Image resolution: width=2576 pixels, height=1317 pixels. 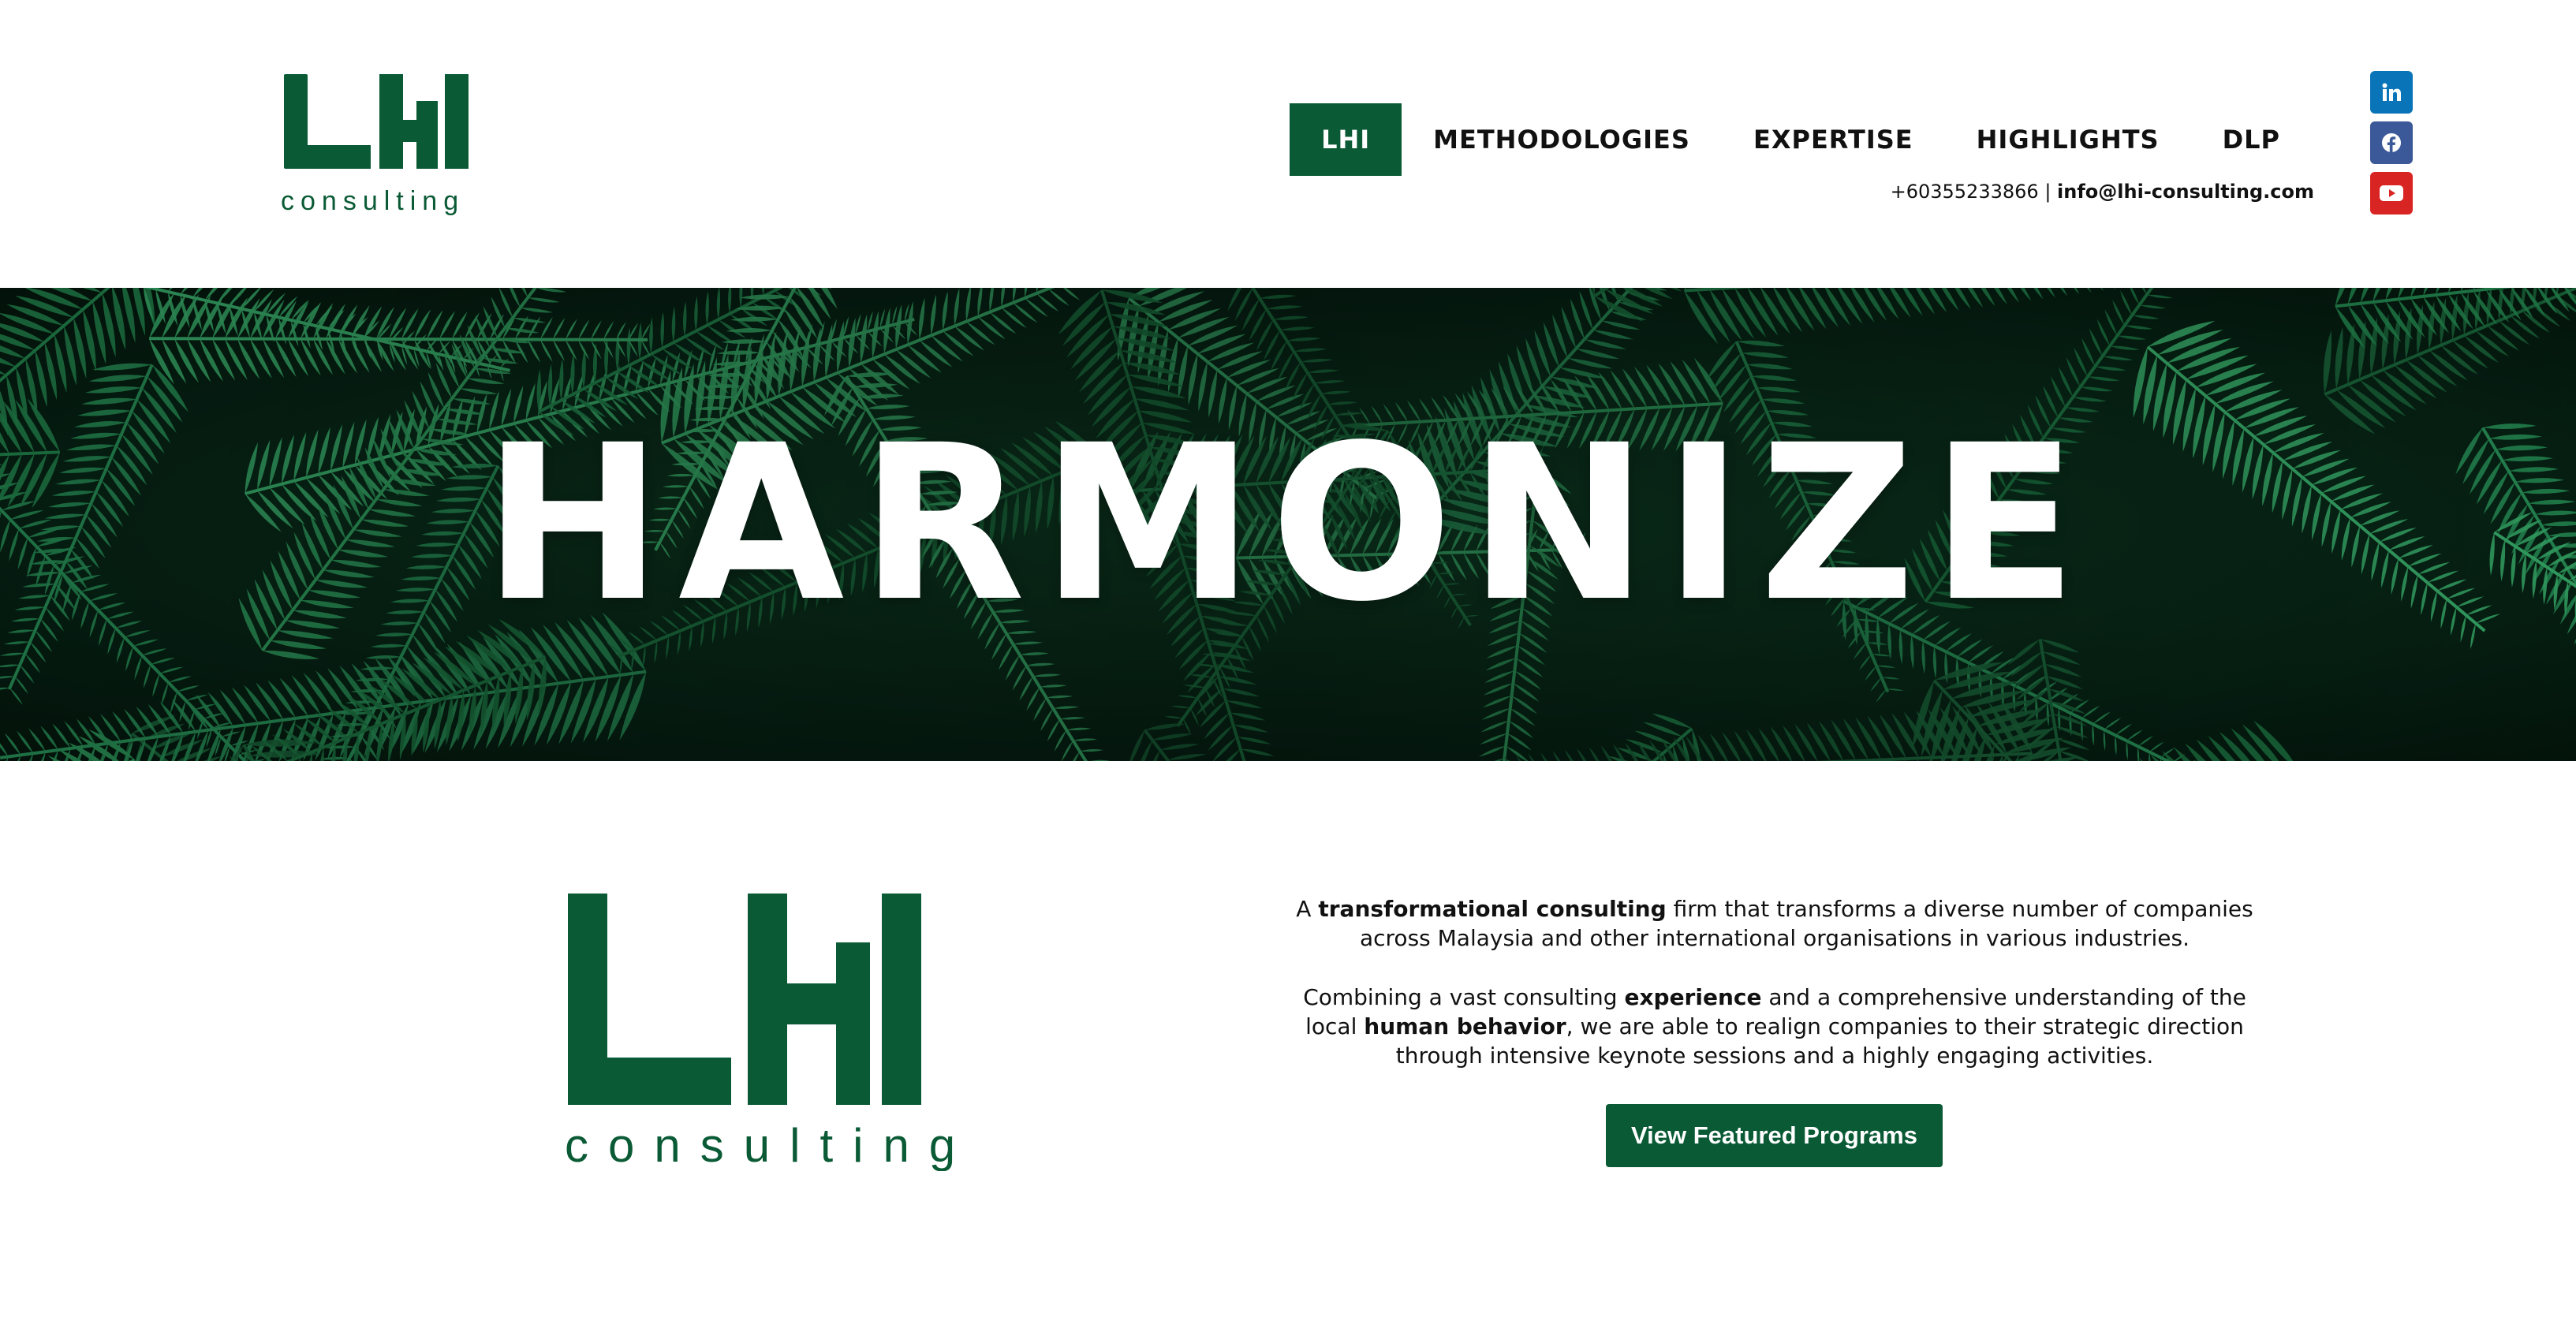 I want to click on text-bold: experience, so click(x=1693, y=997).